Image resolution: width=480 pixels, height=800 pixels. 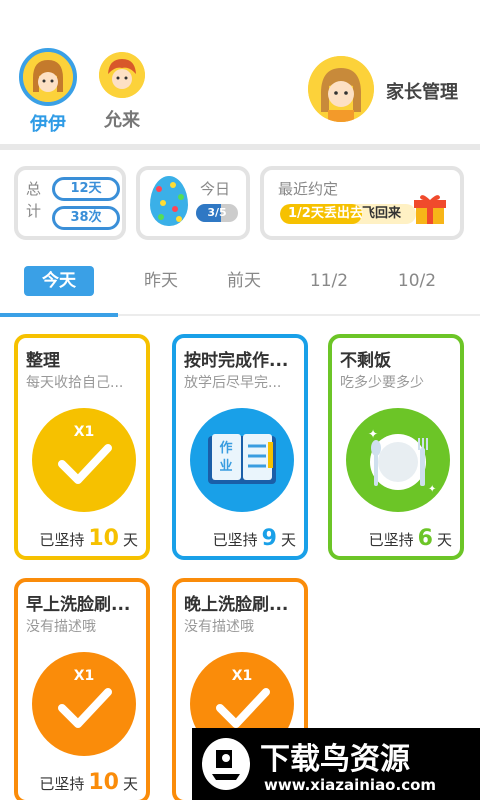 What do you see at coordinates (48, 124) in the screenshot?
I see `child-name: 伊伊` at bounding box center [48, 124].